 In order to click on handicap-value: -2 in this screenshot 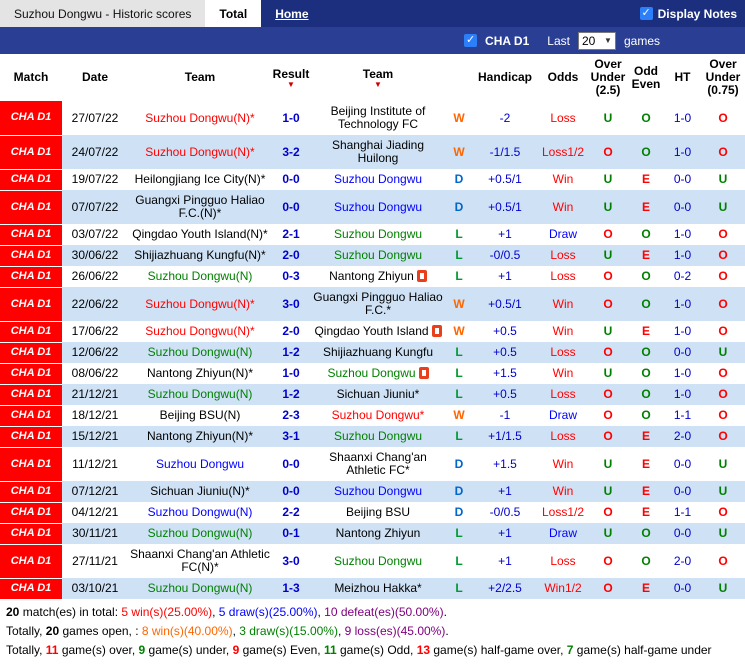, I will do `click(505, 117)`.